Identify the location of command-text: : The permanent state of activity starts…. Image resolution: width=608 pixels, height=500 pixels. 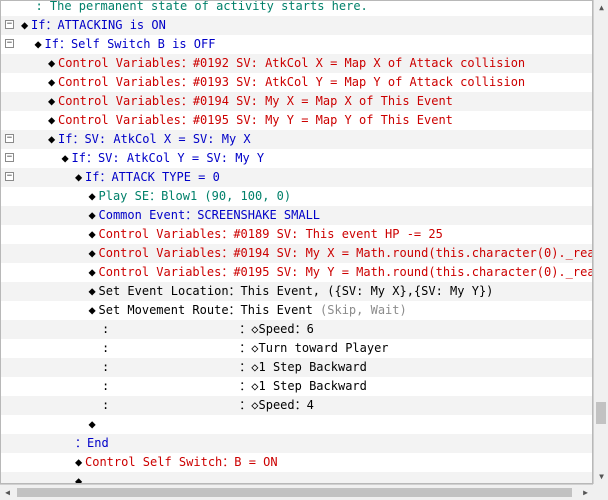
(194, 6).